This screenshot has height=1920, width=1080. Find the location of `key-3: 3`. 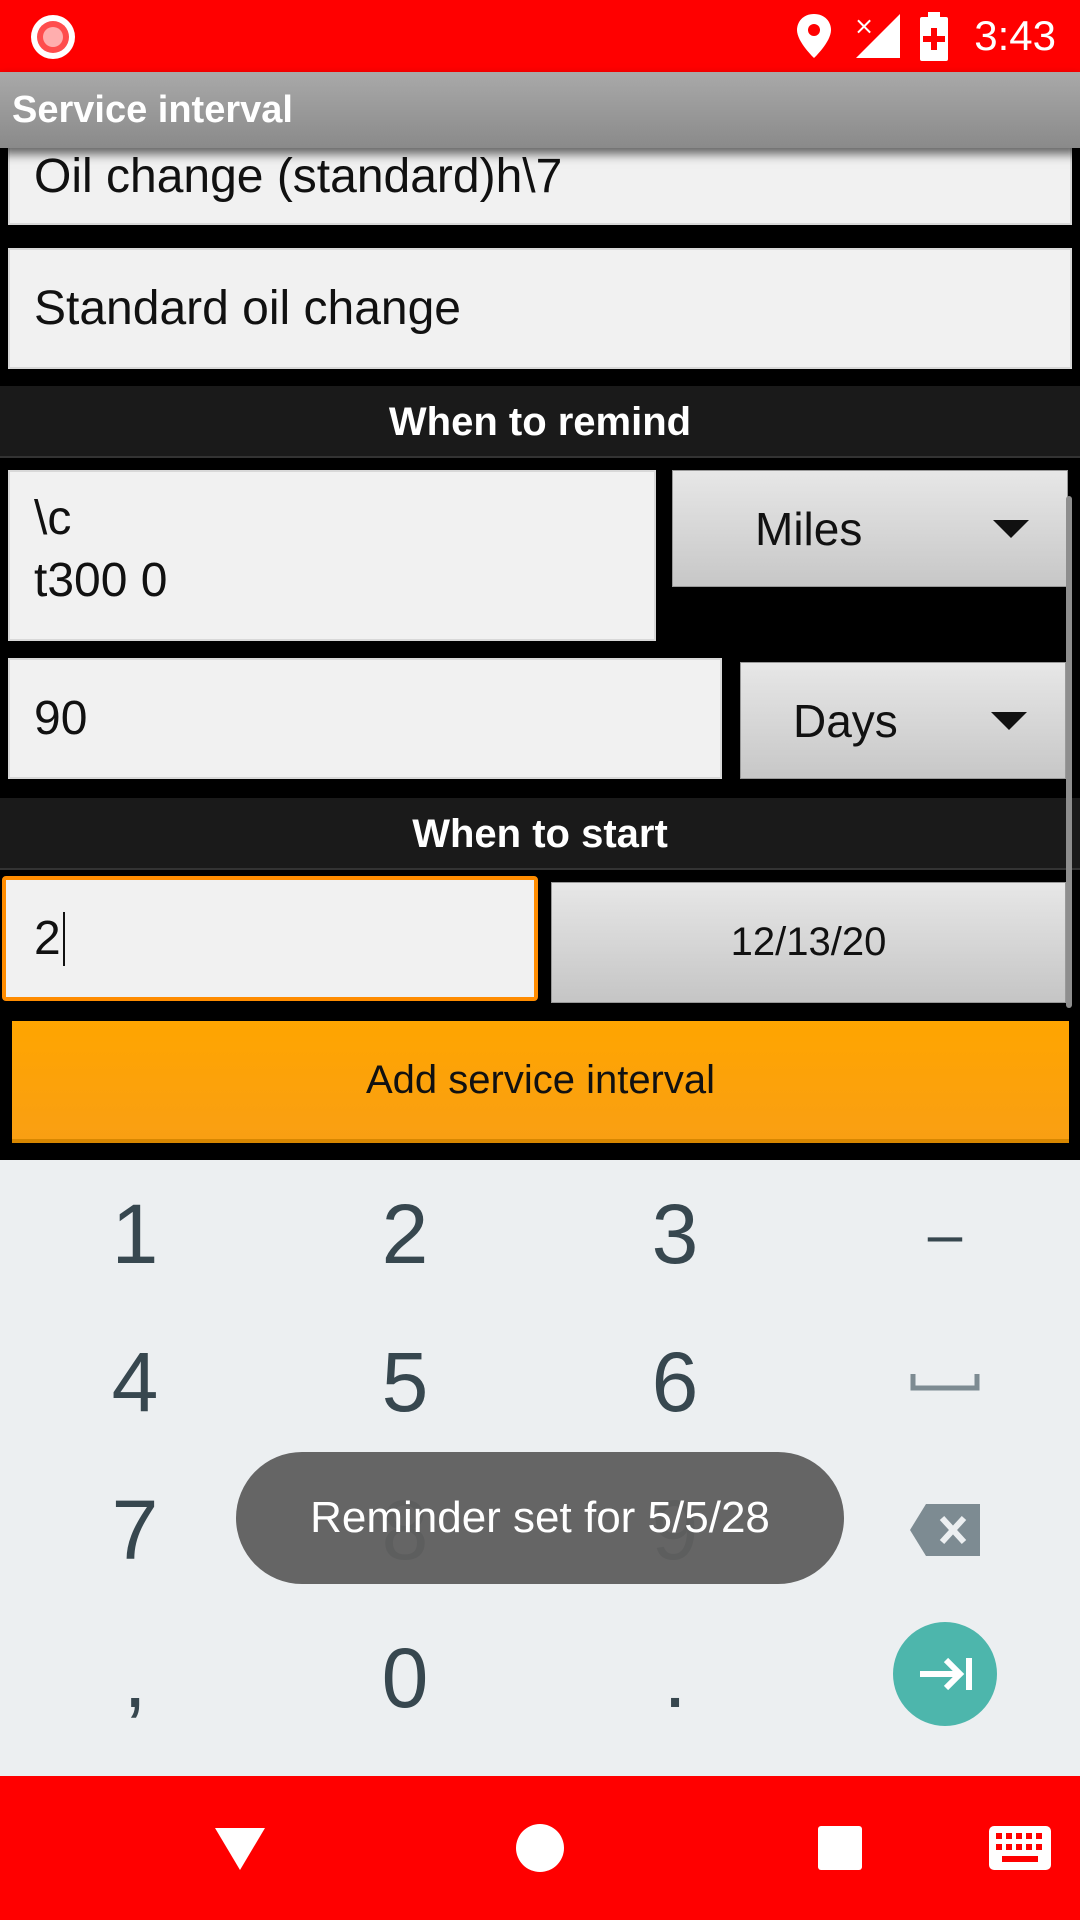

key-3: 3 is located at coordinates (675, 1234).